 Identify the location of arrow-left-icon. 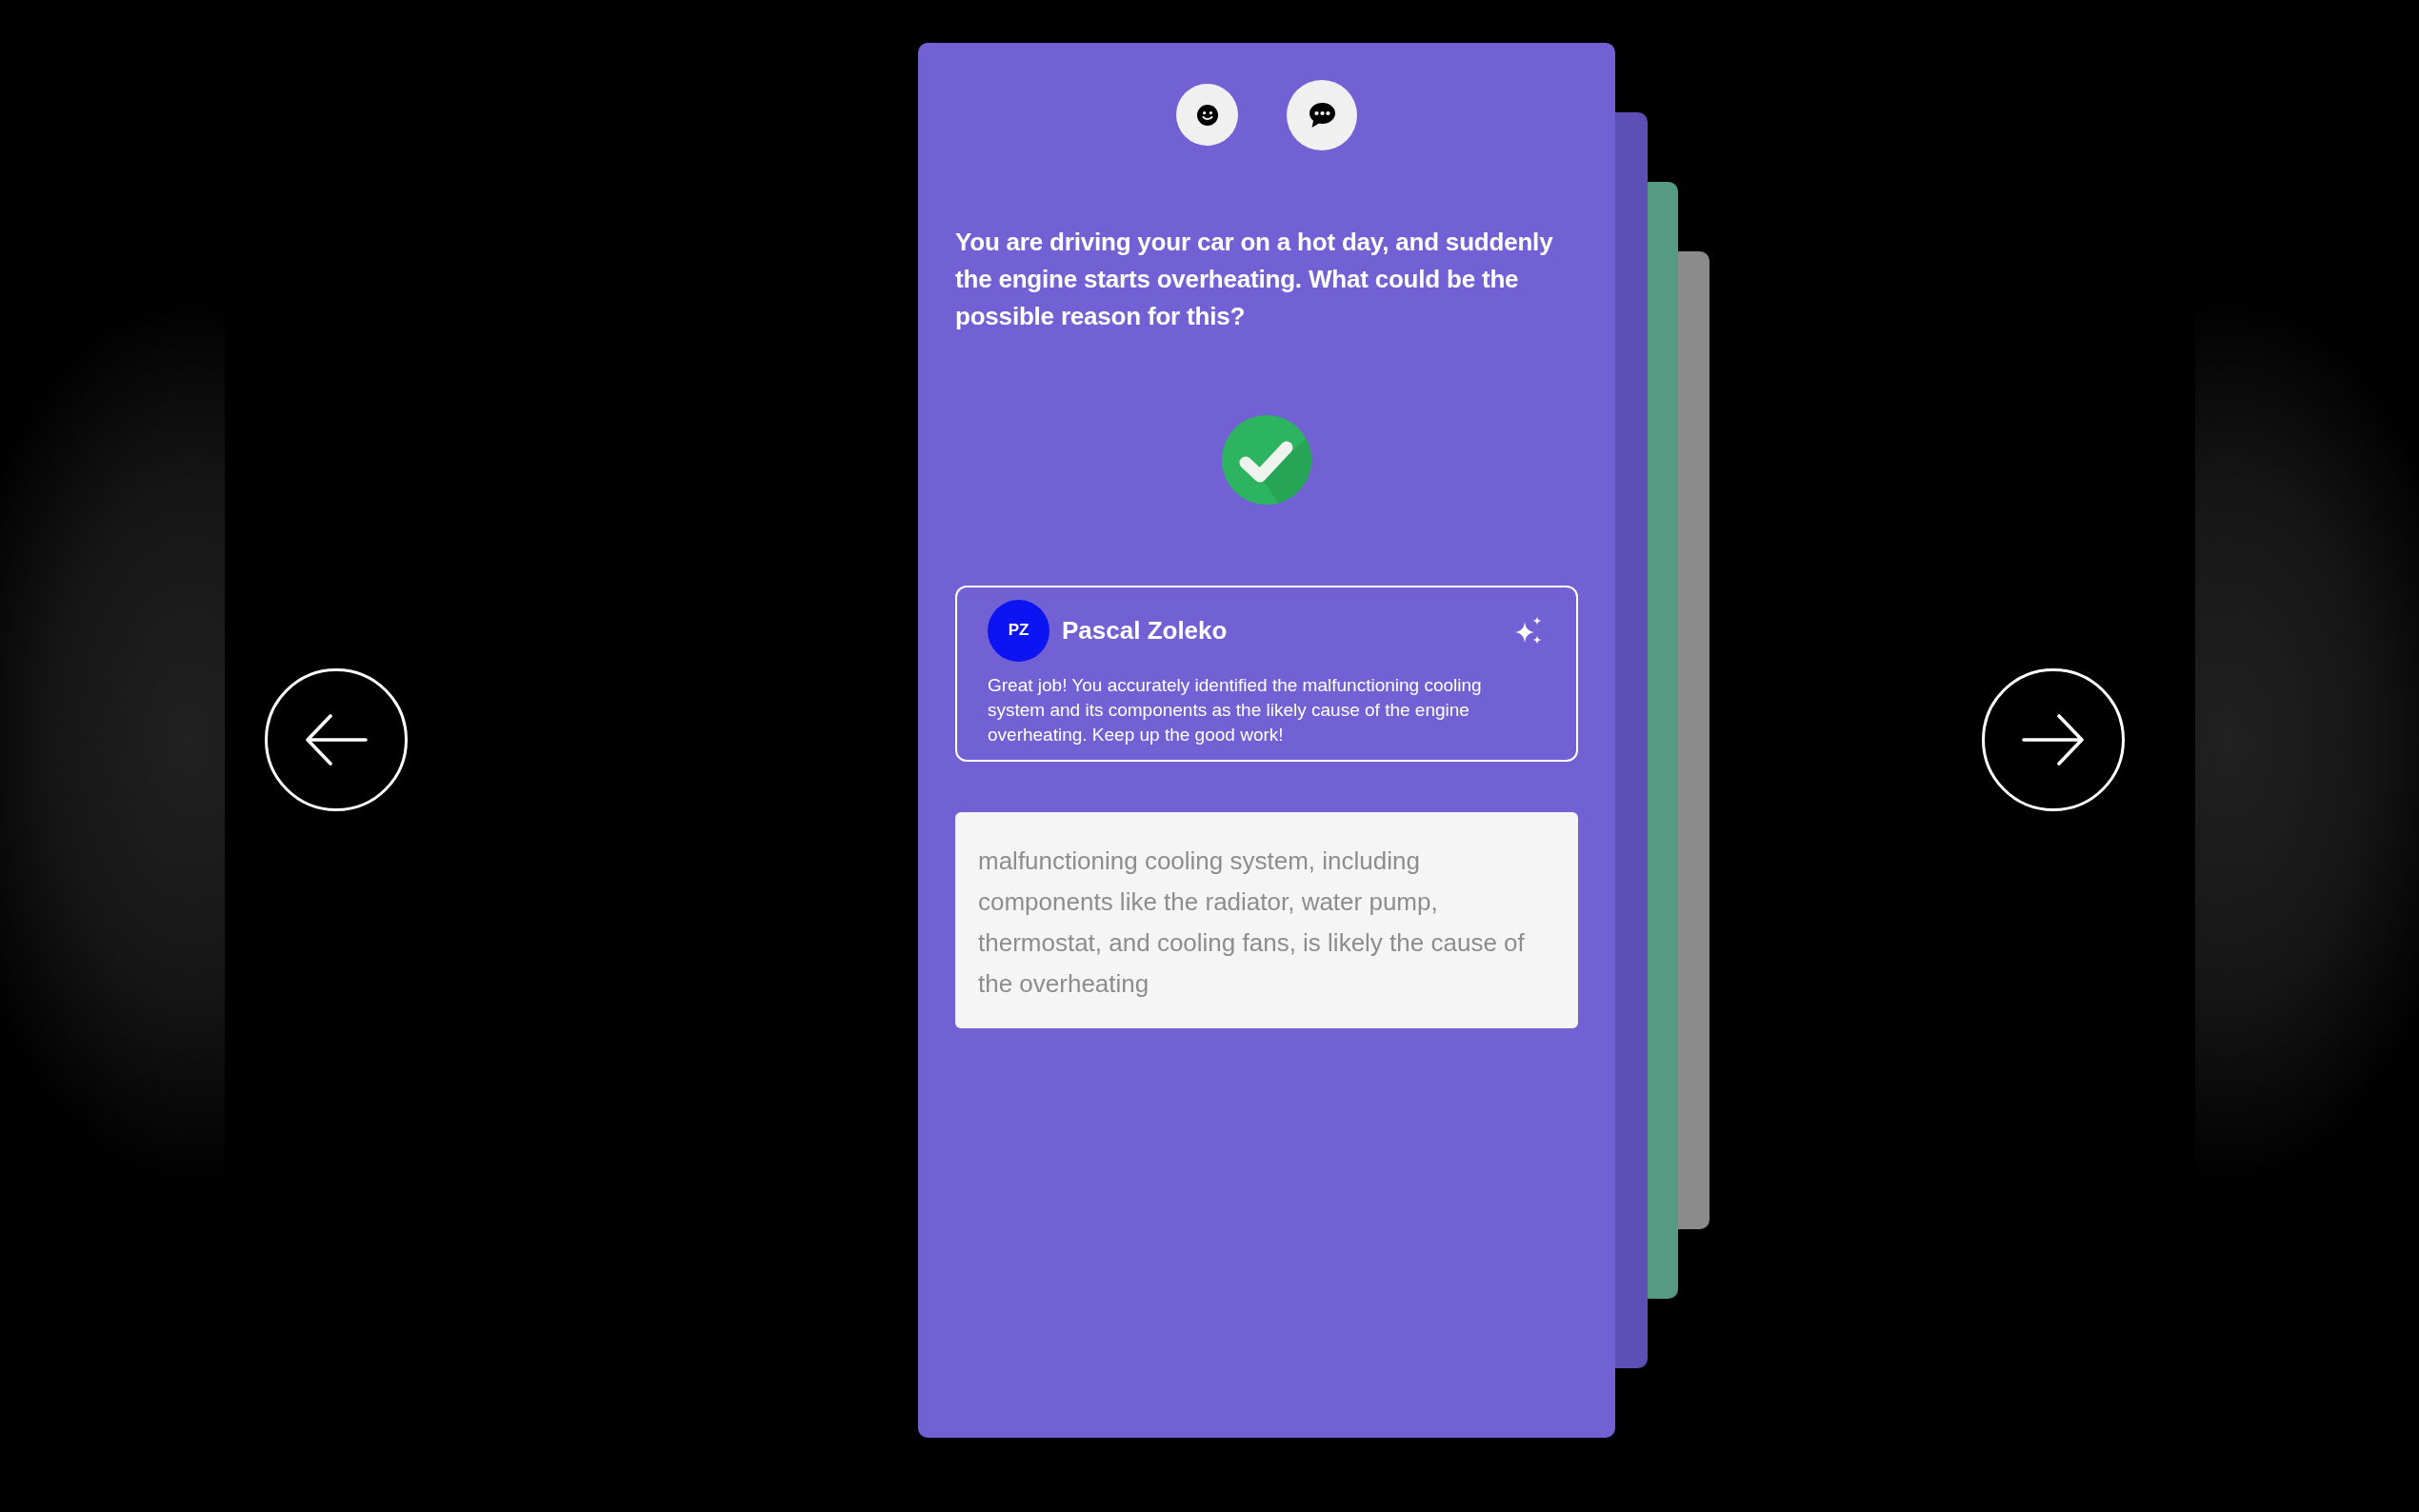
(336, 739).